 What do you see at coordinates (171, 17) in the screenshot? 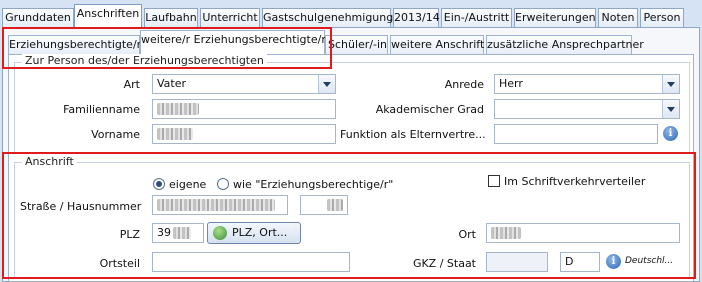
I see `tab-laufbahn: Laufbahn` at bounding box center [171, 17].